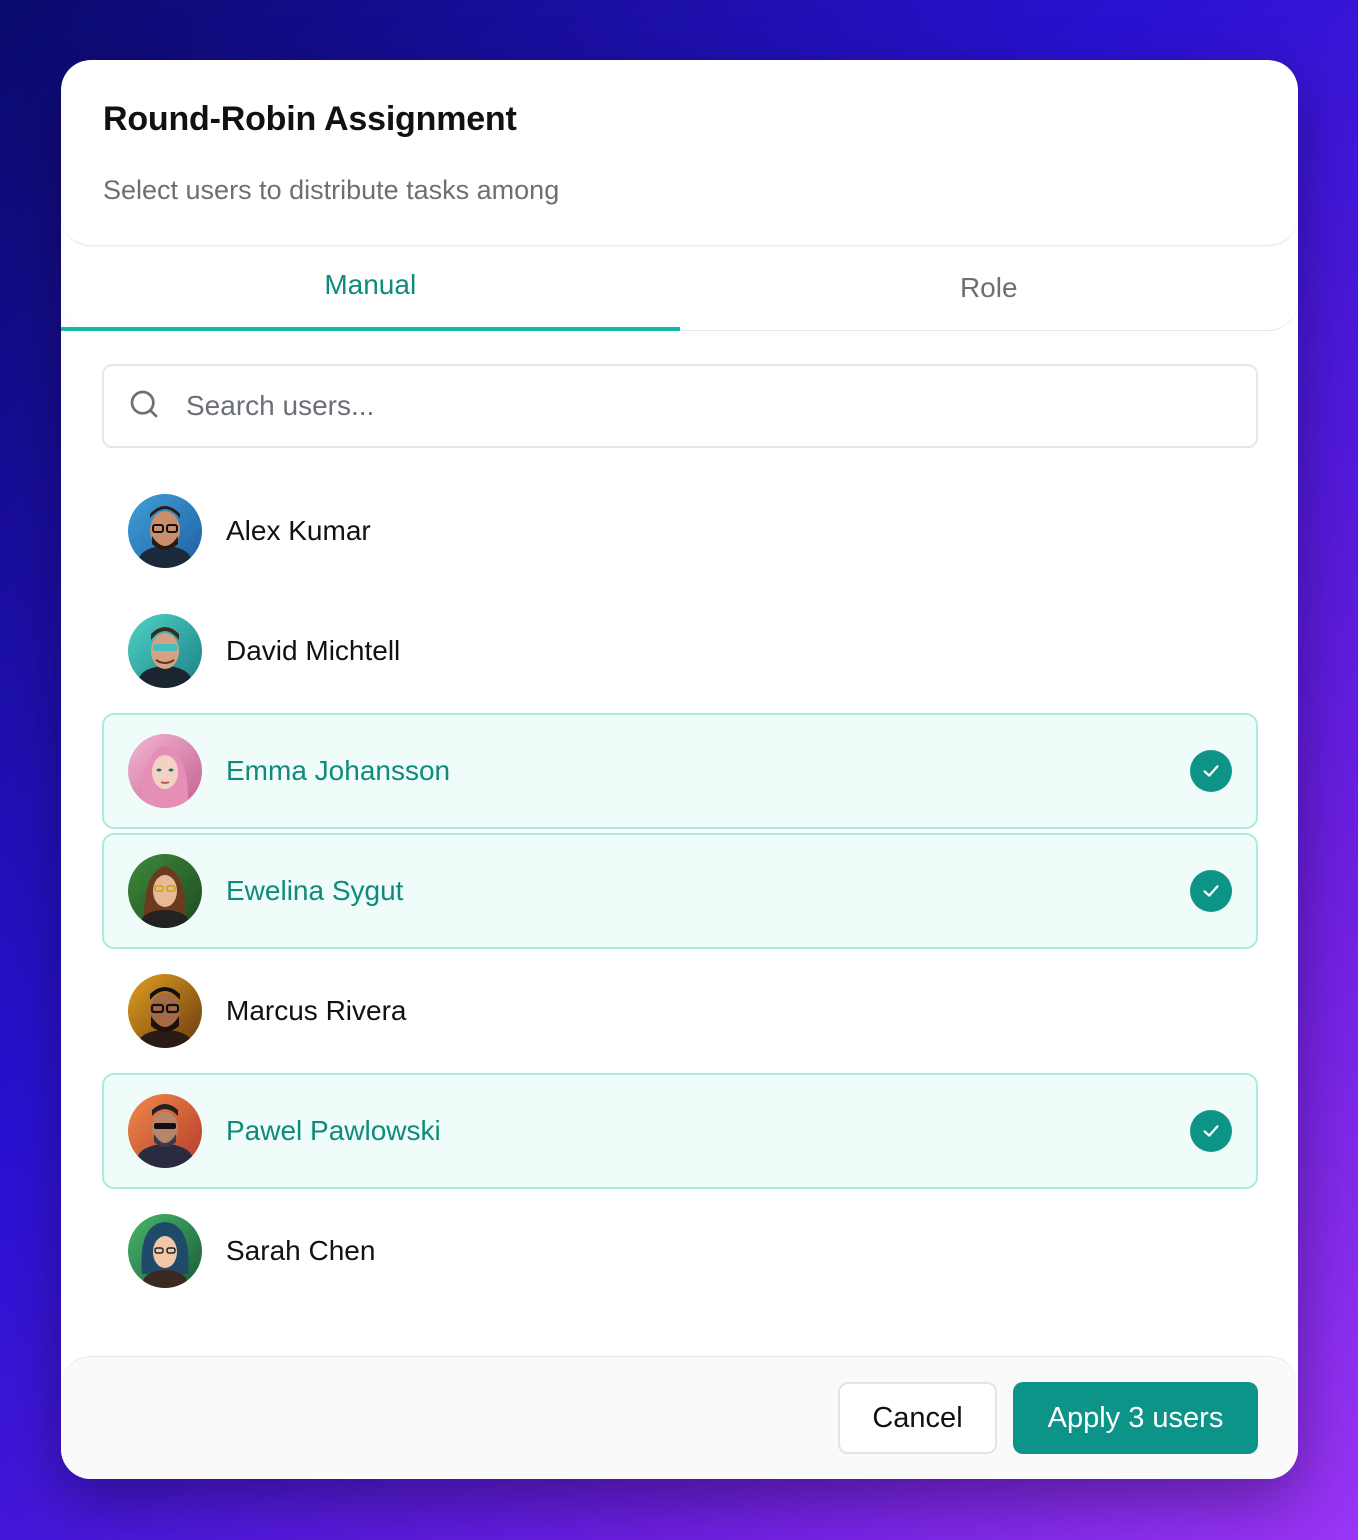  What do you see at coordinates (333, 1130) in the screenshot?
I see `user-name: Pawel Pawlowski` at bounding box center [333, 1130].